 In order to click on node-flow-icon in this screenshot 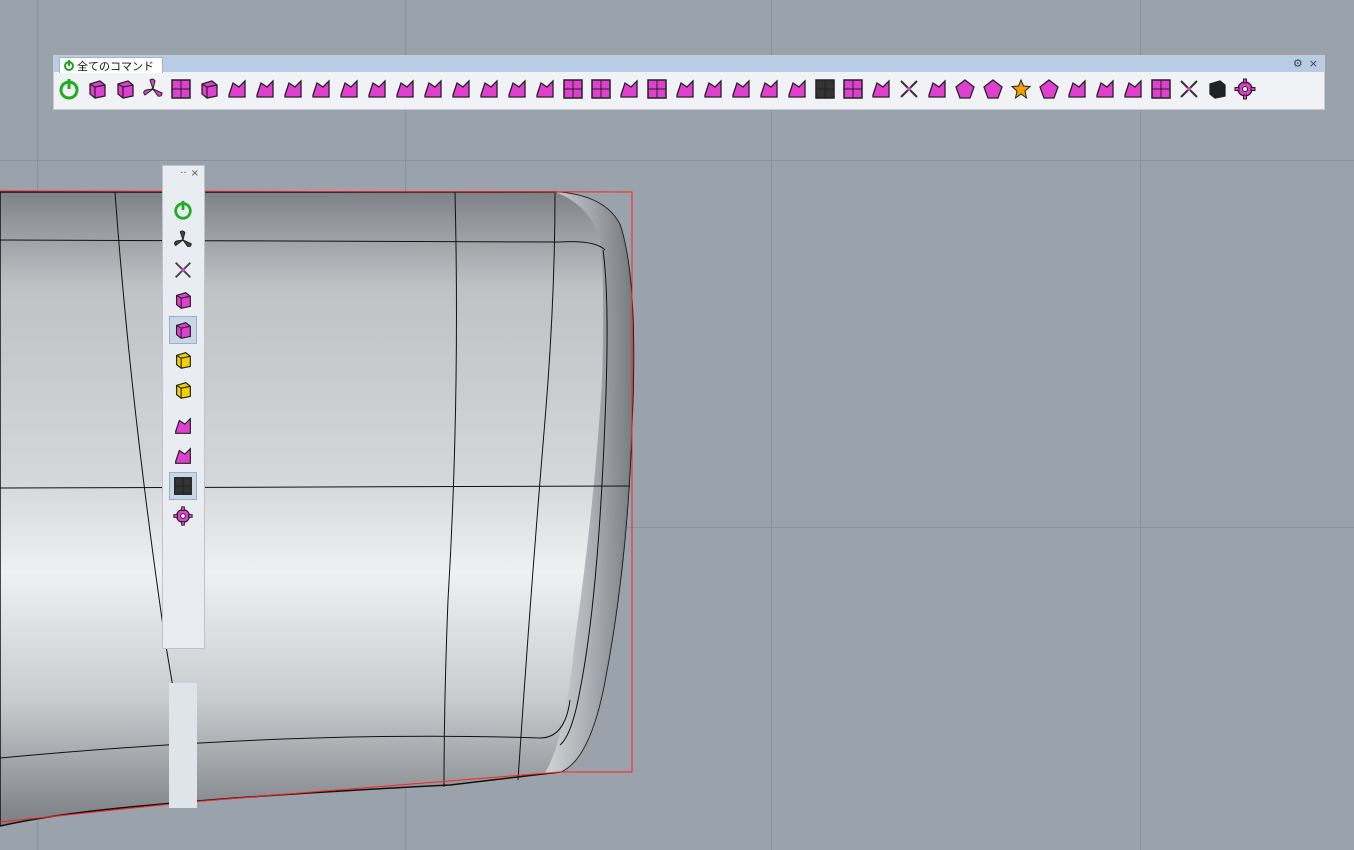, I will do `click(293, 89)`.